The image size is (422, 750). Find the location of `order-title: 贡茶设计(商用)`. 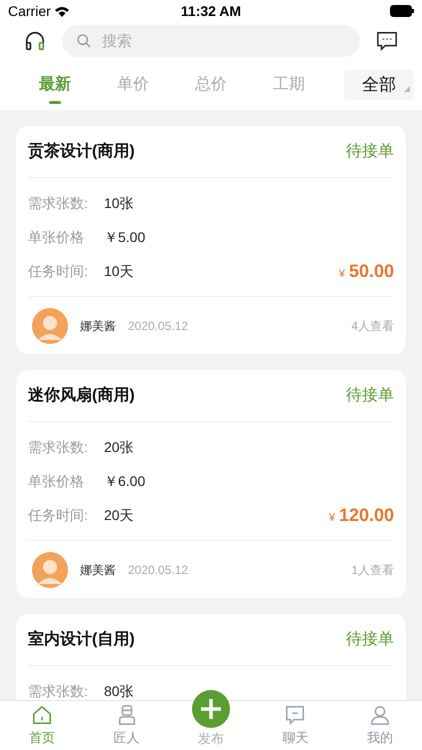

order-title: 贡茶设计(商用) is located at coordinates (81, 151).